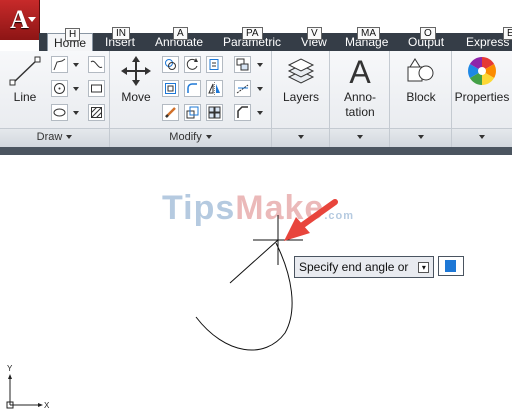 The image size is (512, 414). What do you see at coordinates (24, 391) in the screenshot?
I see `ucs-icon` at bounding box center [24, 391].